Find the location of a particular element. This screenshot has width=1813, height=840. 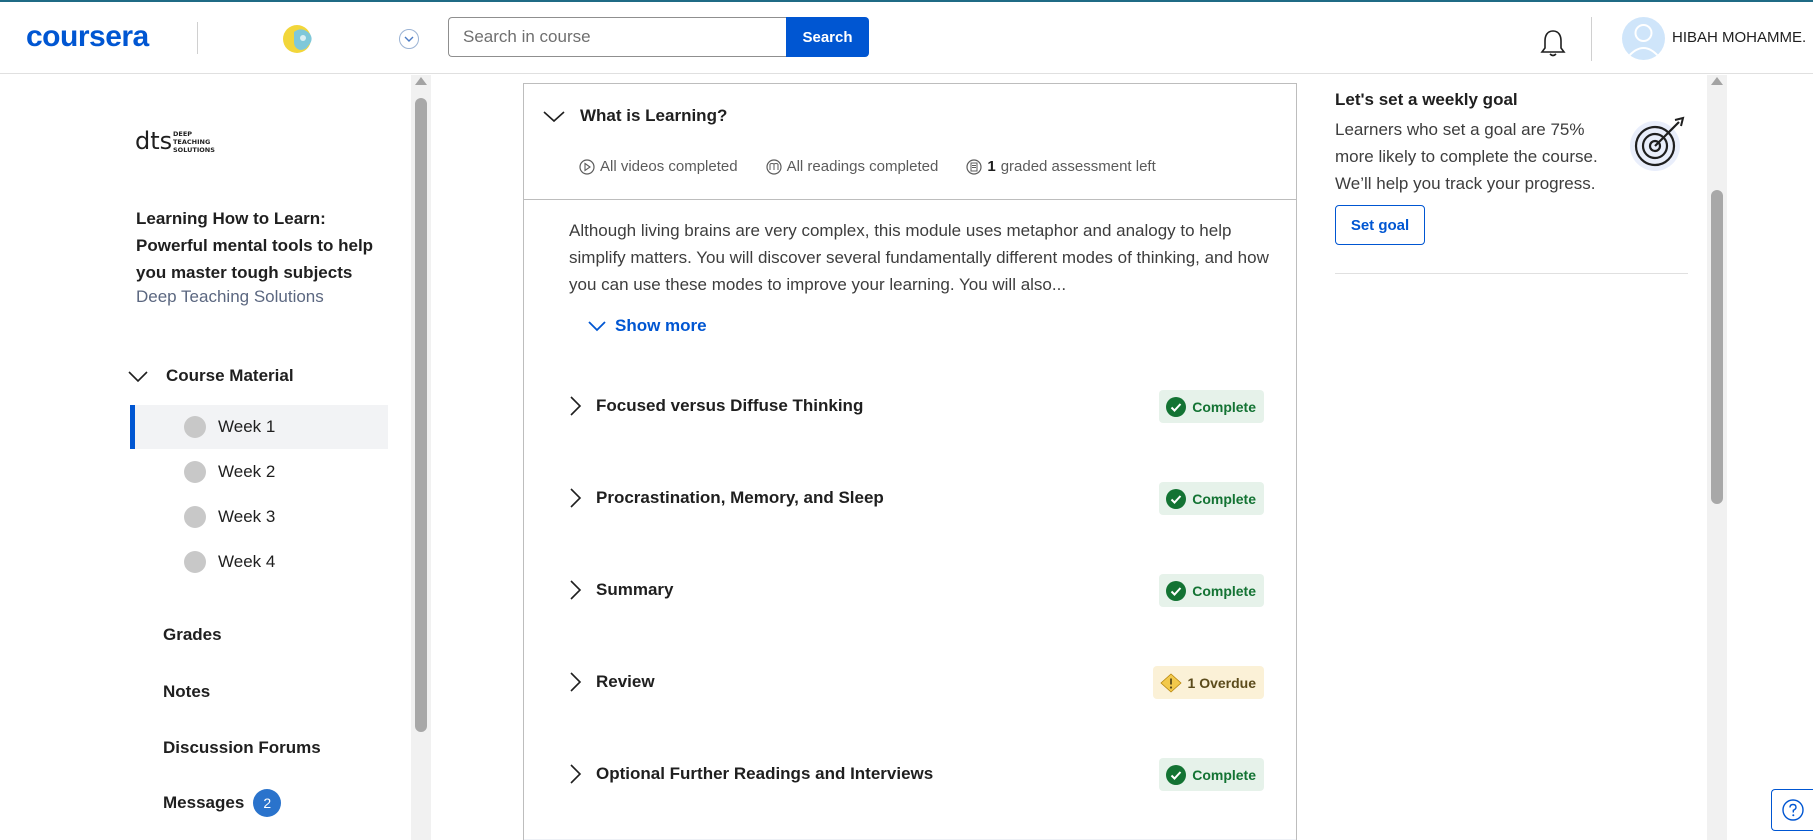

videos-stat-label: All videos completed is located at coordinates (669, 166).